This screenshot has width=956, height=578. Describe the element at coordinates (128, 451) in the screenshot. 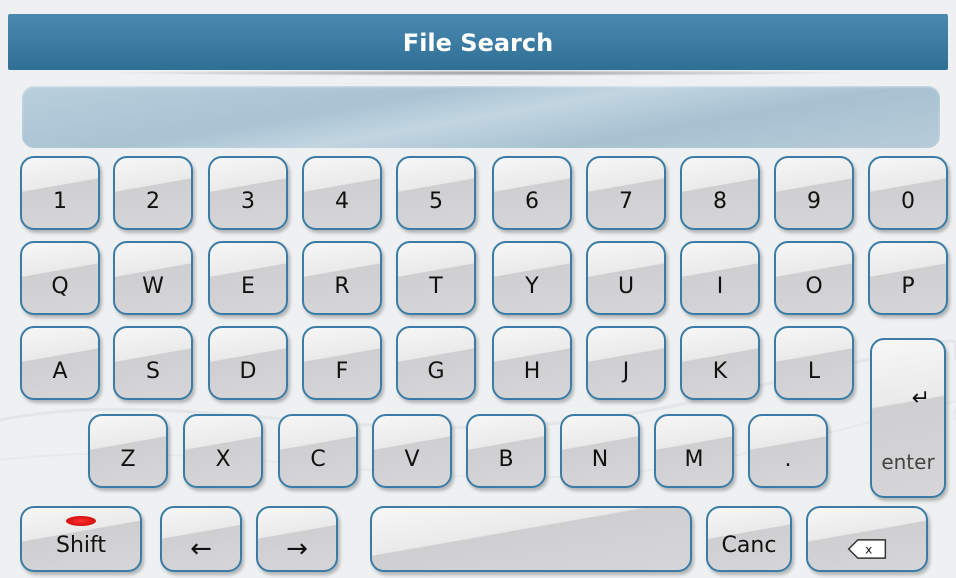

I see `key-z: Z` at that location.